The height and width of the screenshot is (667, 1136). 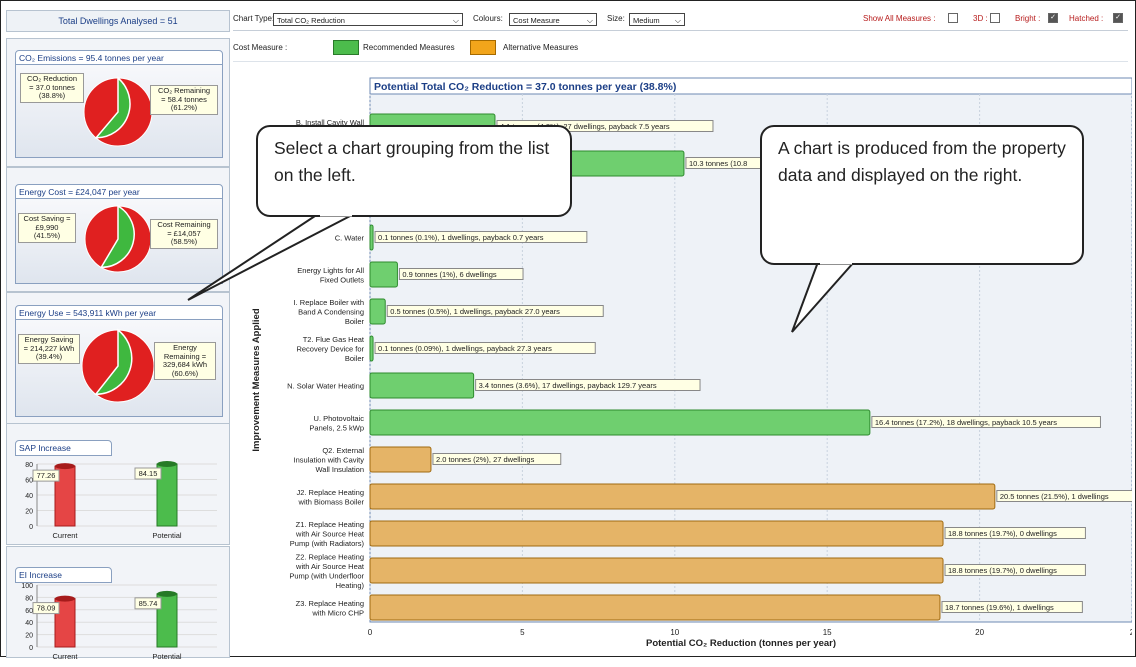 I want to click on energy-remaining-tag-line: (60.6%), so click(x=185, y=373).